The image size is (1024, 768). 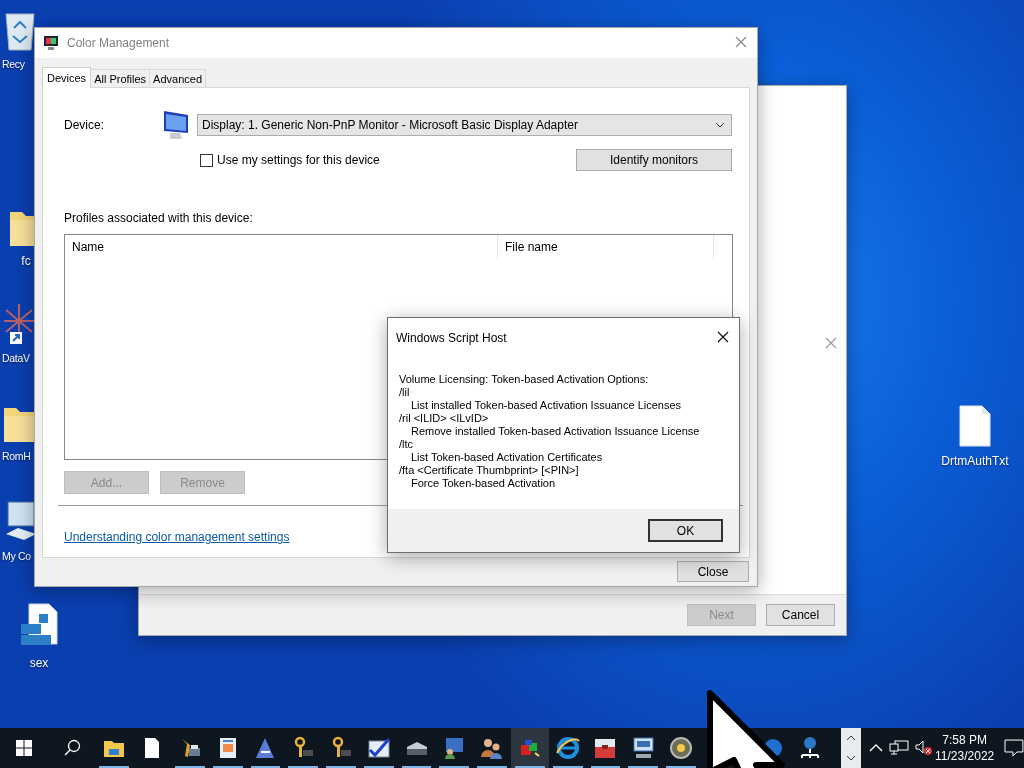 What do you see at coordinates (965, 748) in the screenshot?
I see `clock: 7:58 PM 11/23/2022` at bounding box center [965, 748].